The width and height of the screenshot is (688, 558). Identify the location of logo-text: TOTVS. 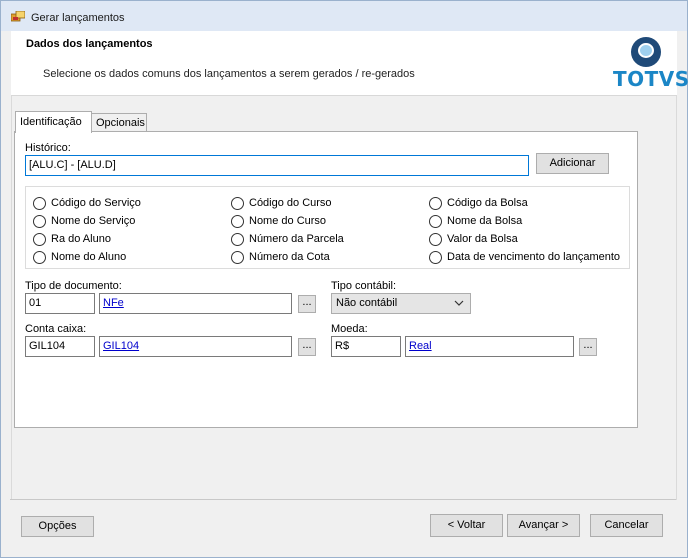
(650, 79).